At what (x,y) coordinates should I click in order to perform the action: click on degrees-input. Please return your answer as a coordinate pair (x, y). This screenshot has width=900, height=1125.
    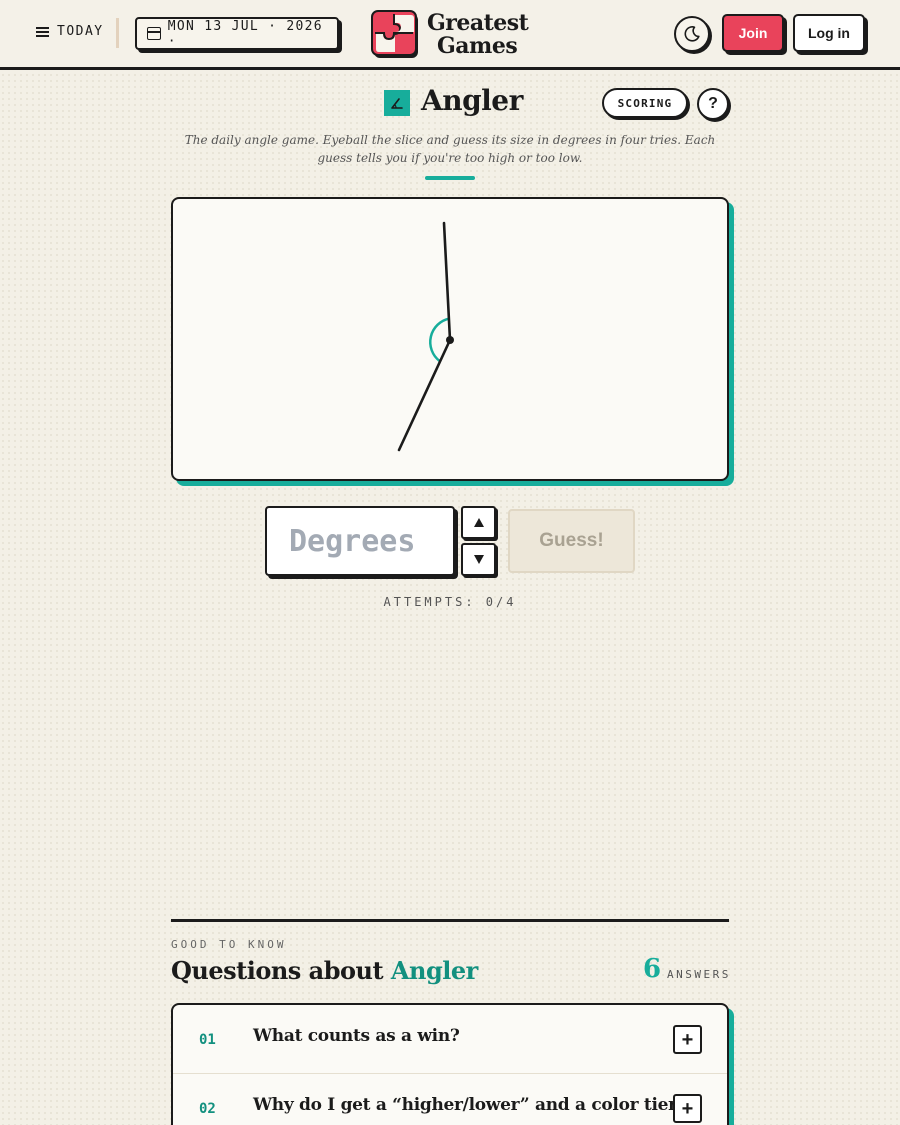
    Looking at the image, I should click on (360, 541).